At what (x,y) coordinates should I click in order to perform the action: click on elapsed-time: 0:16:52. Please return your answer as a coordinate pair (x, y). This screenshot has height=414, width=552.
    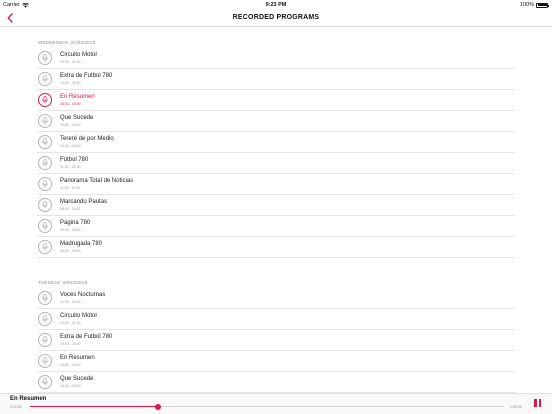
    Looking at the image, I should click on (16, 407).